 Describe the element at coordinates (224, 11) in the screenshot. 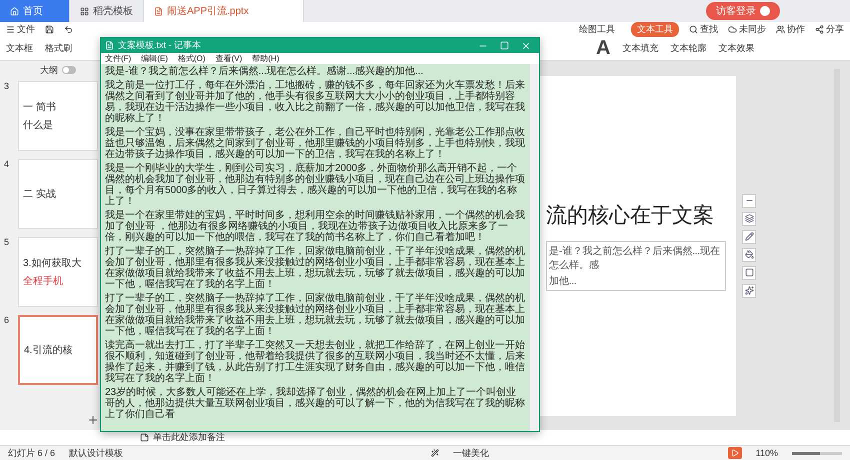

I see `app-tab: 闹送APP引流.pptx` at that location.